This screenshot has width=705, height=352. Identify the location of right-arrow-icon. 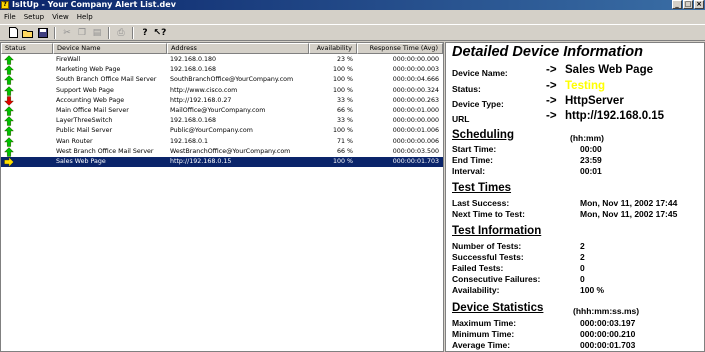
(9, 162).